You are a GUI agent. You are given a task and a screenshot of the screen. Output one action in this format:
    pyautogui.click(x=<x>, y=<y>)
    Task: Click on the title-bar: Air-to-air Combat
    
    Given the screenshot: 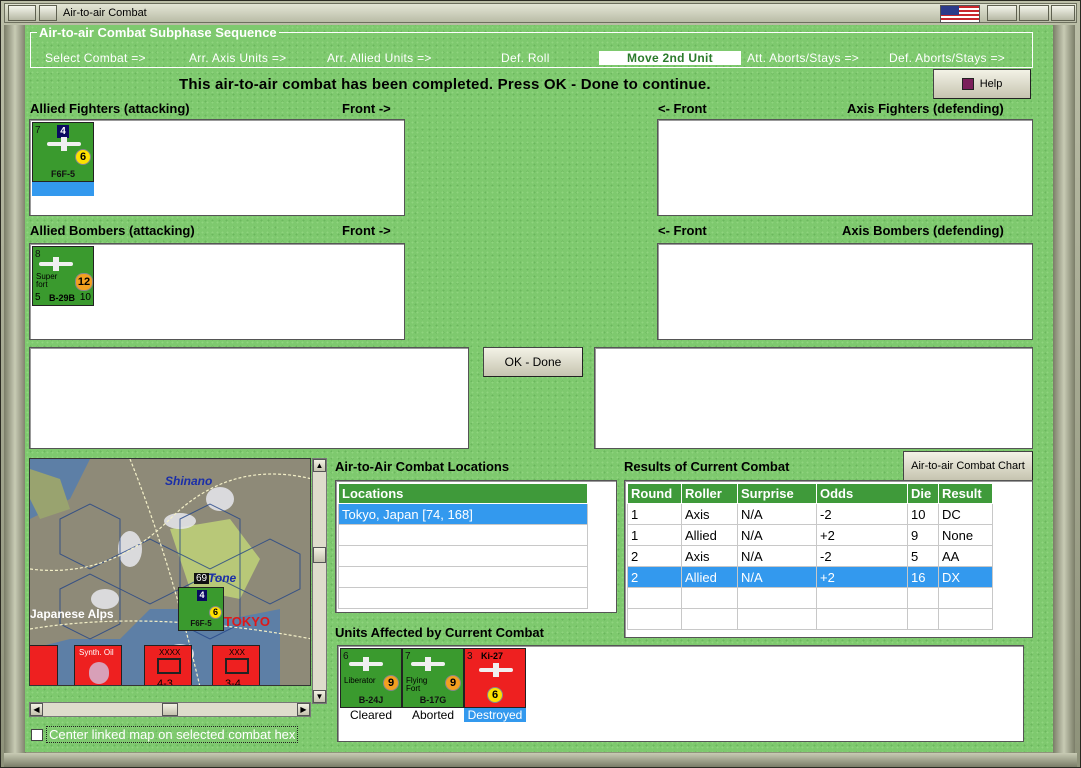 What is the action you would take?
    pyautogui.click(x=540, y=13)
    